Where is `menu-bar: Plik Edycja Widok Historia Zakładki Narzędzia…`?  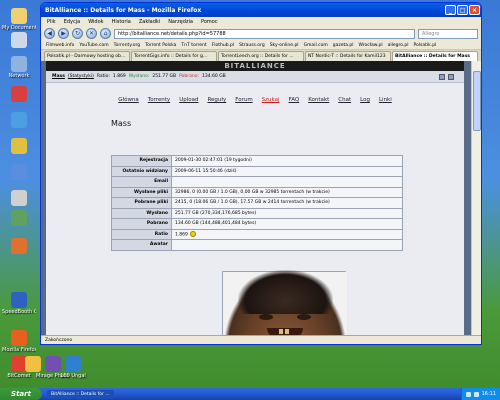
menu-bar: Plik Edycja Widok Historia Zakładki Narzędzia… is located at coordinates (261, 21).